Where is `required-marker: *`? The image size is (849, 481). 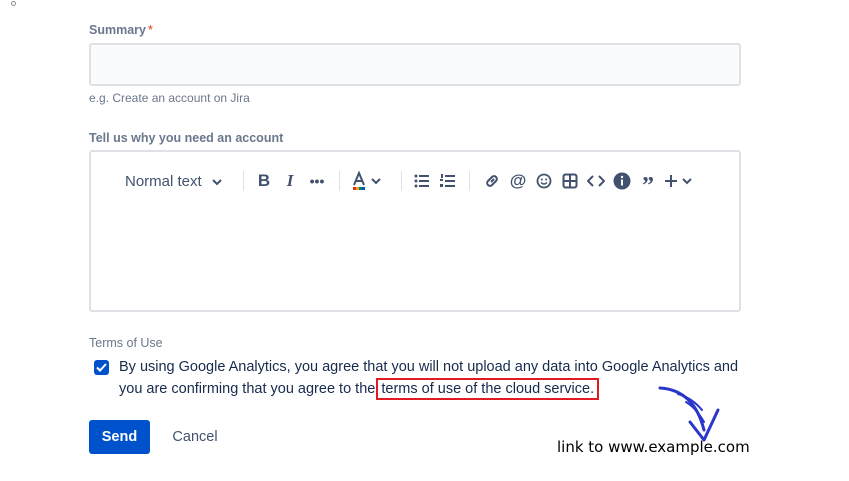
required-marker: * is located at coordinates (150, 30).